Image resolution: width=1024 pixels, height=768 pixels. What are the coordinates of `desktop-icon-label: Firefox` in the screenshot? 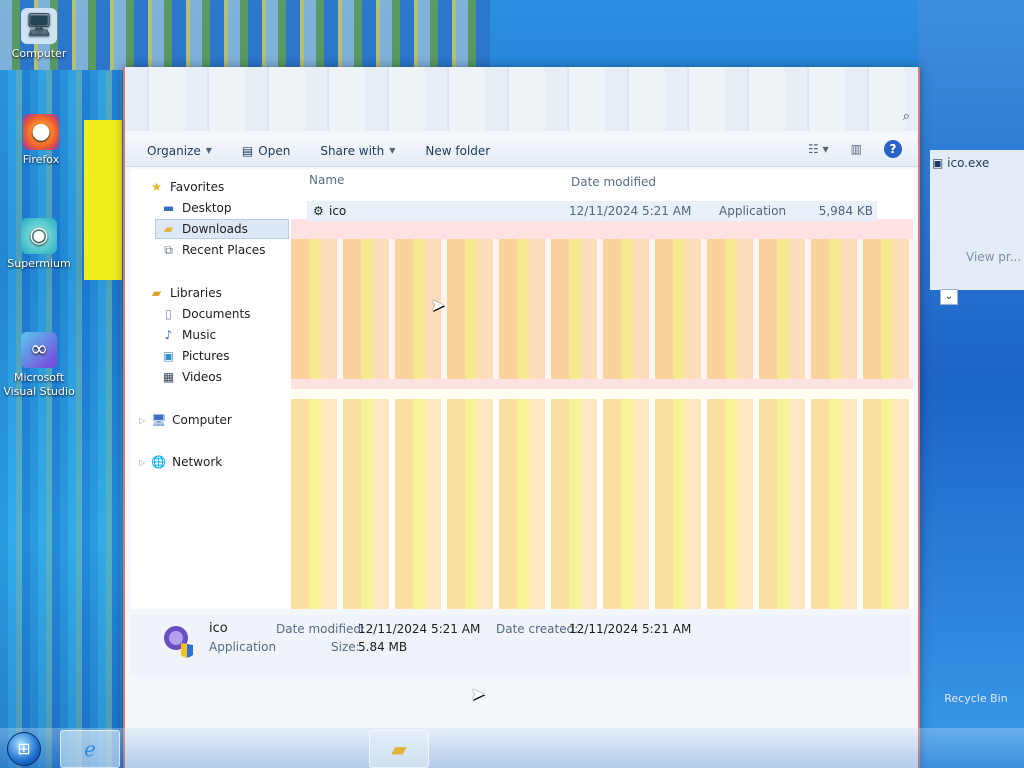 It's located at (41, 159).